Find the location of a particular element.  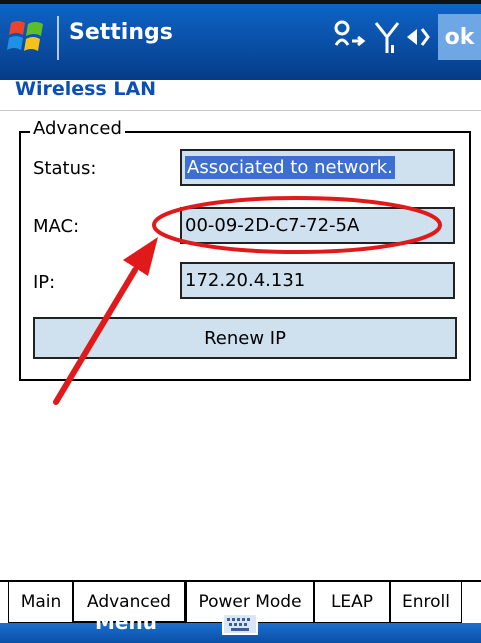

tab-main: Main is located at coordinates (41, 602).